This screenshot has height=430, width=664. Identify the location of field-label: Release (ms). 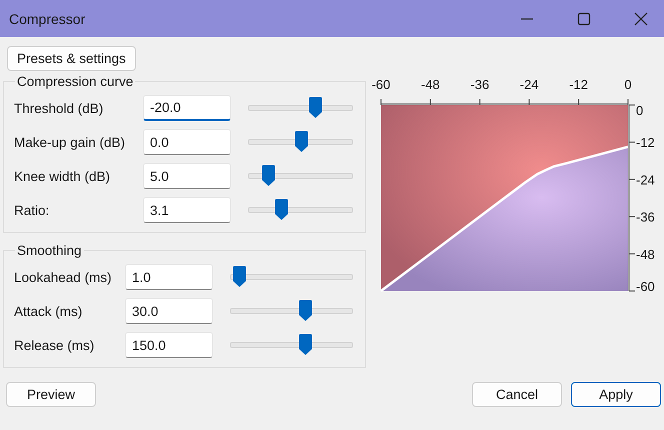
(55, 345).